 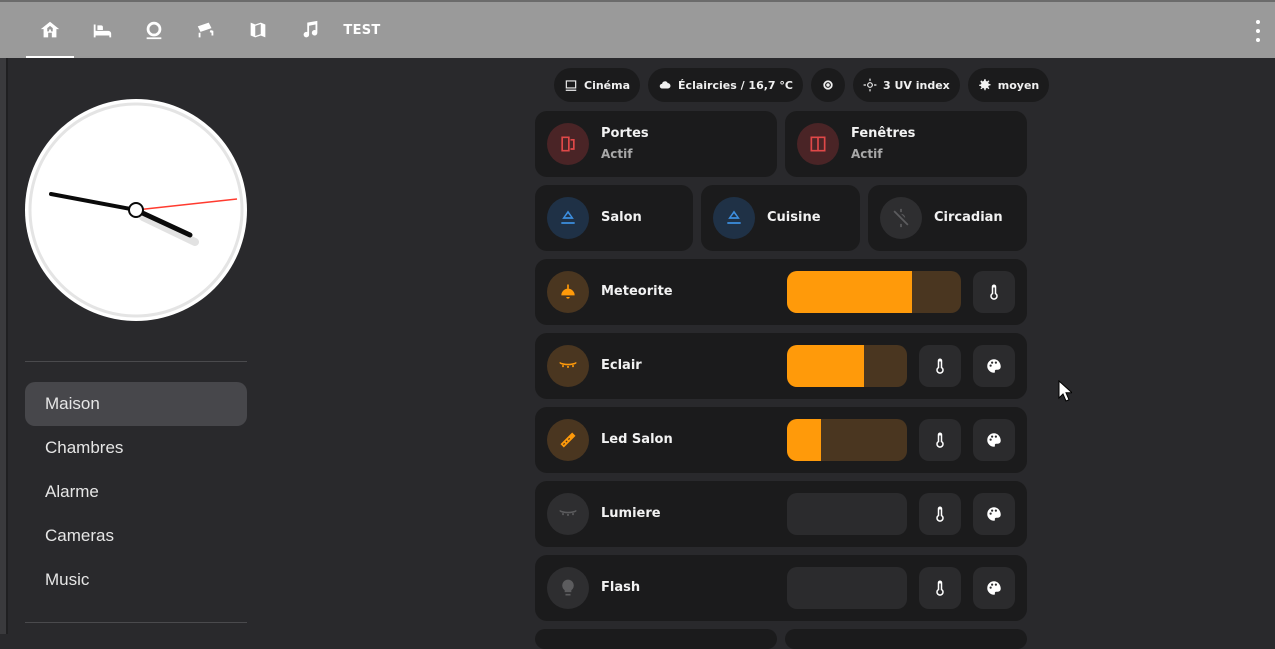 I want to click on tab-bedrooms, so click(x=102, y=30).